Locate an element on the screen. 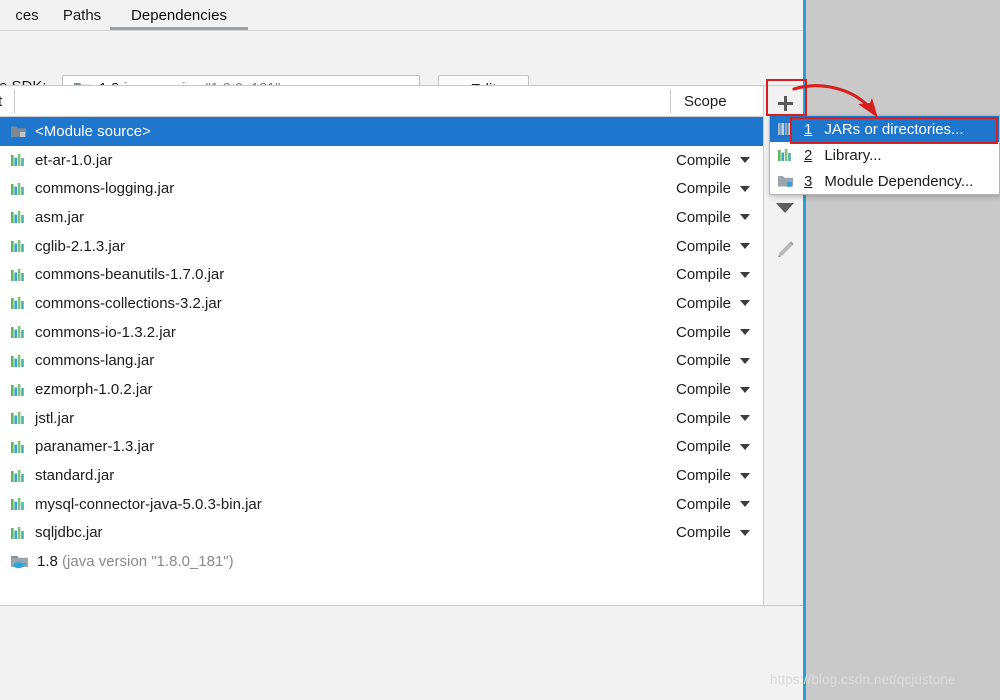  table-row: asm.jar Compile is located at coordinates (381, 217).